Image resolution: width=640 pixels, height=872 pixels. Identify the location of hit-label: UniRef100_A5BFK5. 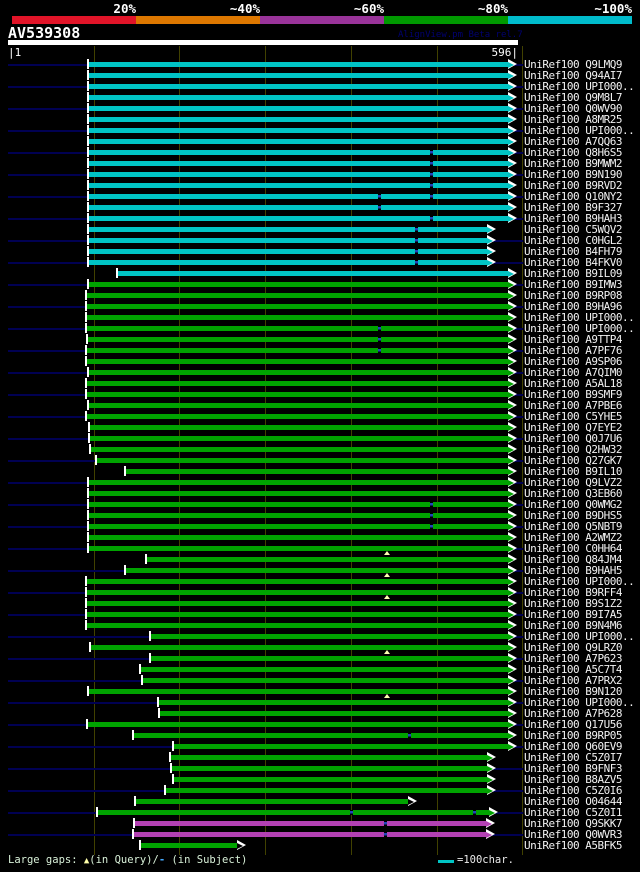
(581, 845).